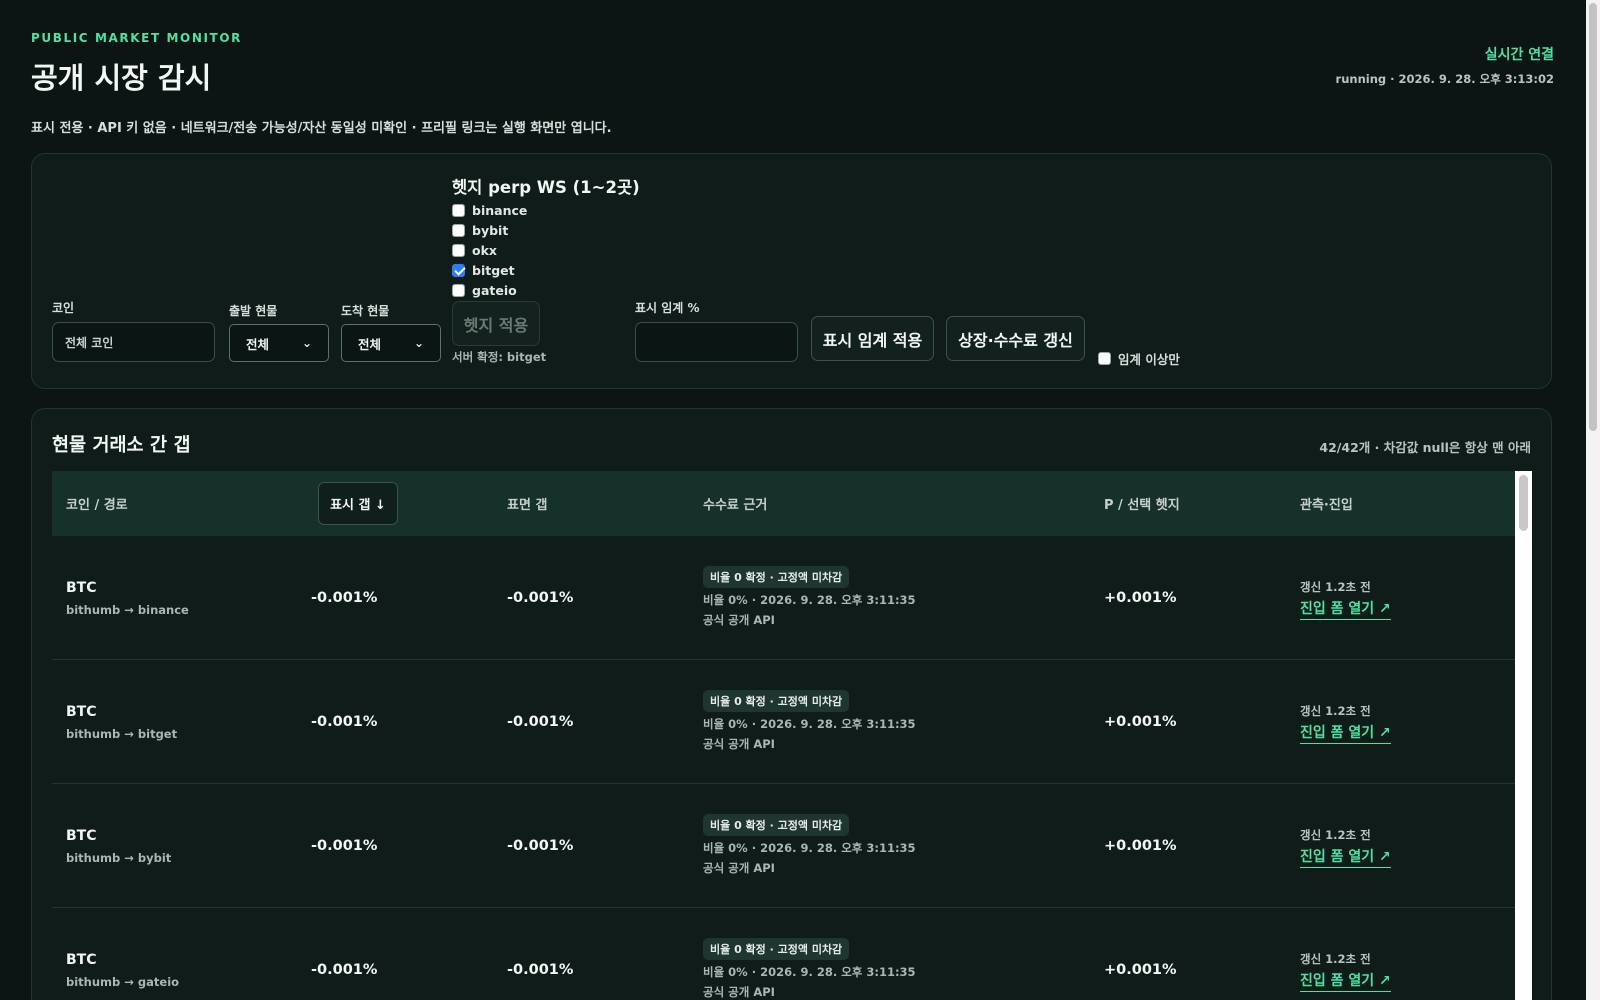 The width and height of the screenshot is (1600, 1000). What do you see at coordinates (133, 342) in the screenshot?
I see `coin-input: 전체 코인` at bounding box center [133, 342].